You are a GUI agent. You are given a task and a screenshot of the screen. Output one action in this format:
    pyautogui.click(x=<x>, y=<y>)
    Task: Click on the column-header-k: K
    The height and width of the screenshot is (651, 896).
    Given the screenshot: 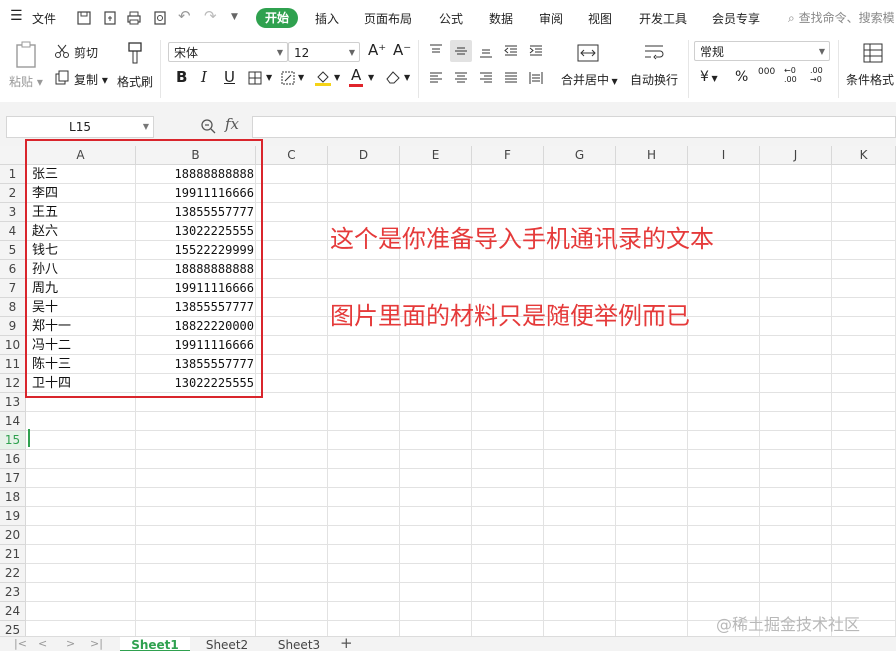 What is the action you would take?
    pyautogui.click(x=864, y=155)
    